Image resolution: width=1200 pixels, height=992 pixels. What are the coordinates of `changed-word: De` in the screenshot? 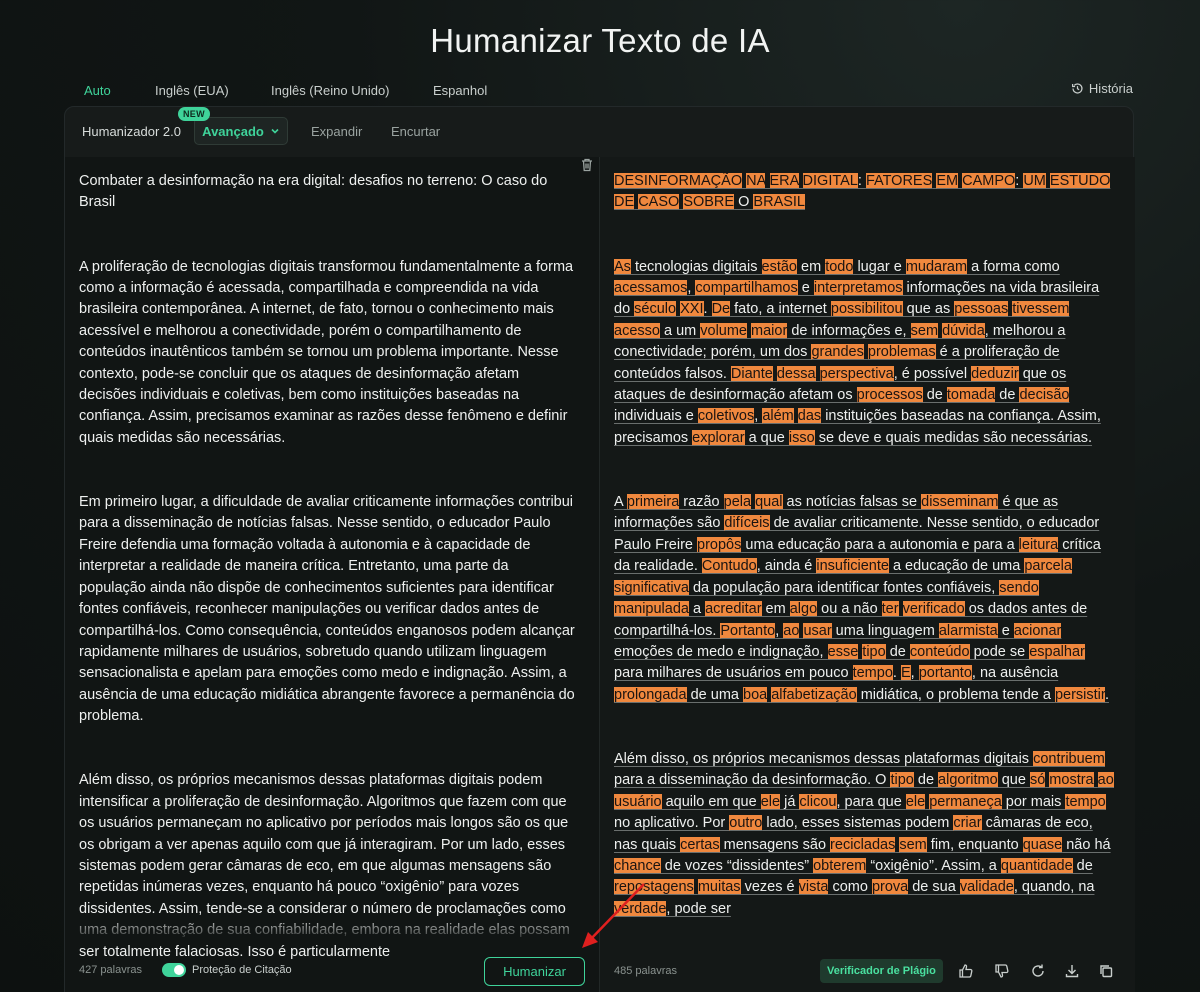 It's located at (721, 309).